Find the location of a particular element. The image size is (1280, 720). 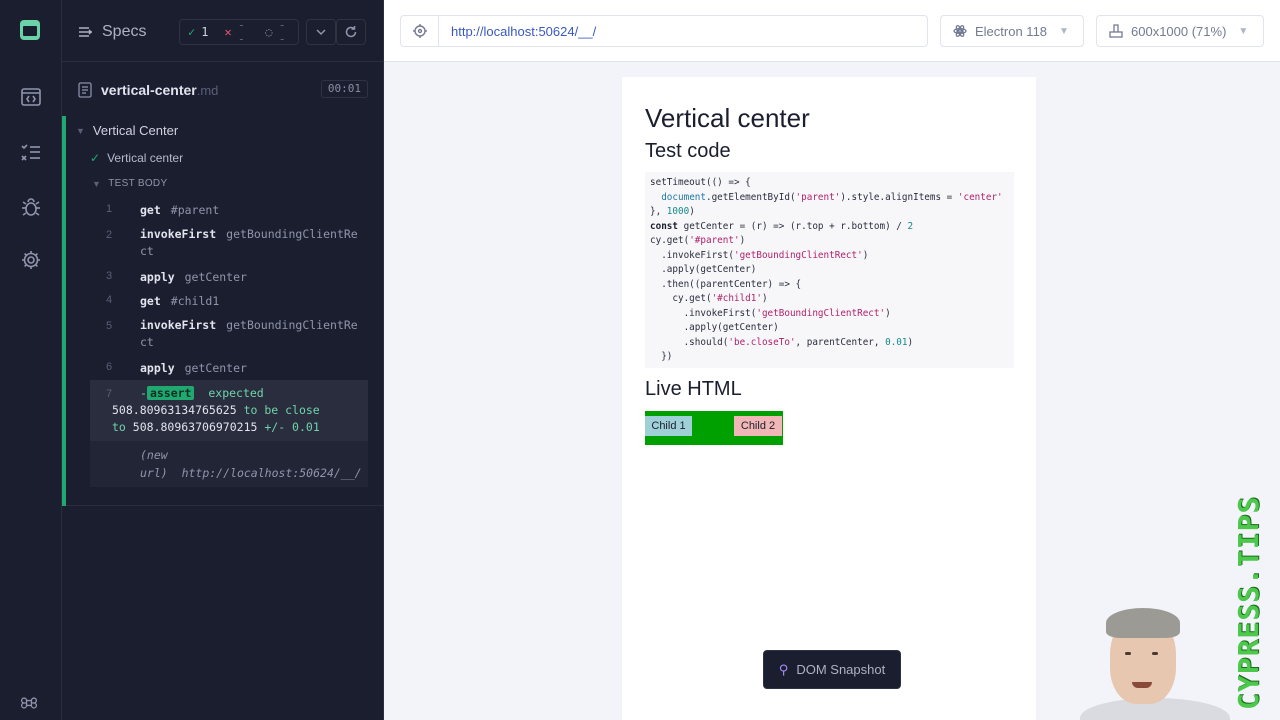

cypress-logo-icon is located at coordinates (30, 30).